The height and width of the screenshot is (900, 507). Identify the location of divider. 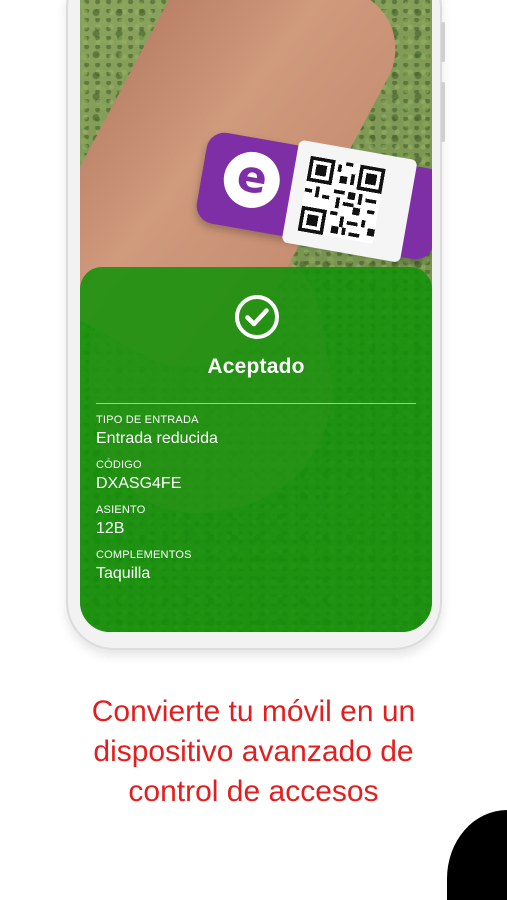
(256, 403).